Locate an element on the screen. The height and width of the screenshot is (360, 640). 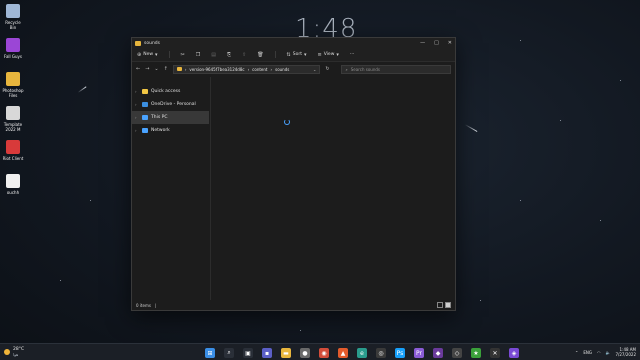
chat-icon: ▪ is located at coordinates (267, 353).